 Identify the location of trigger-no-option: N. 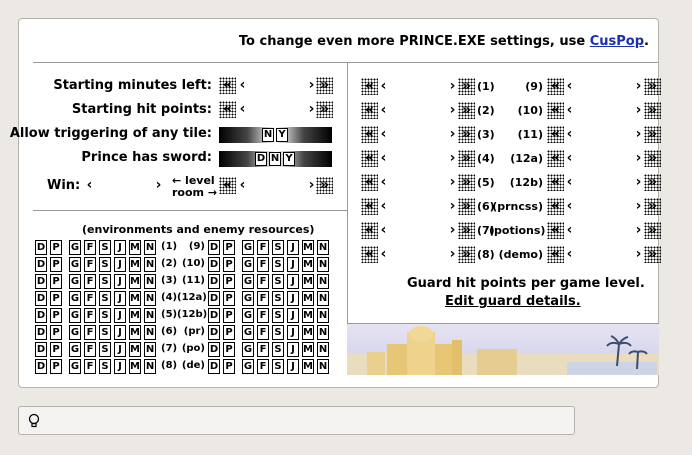
(268, 135).